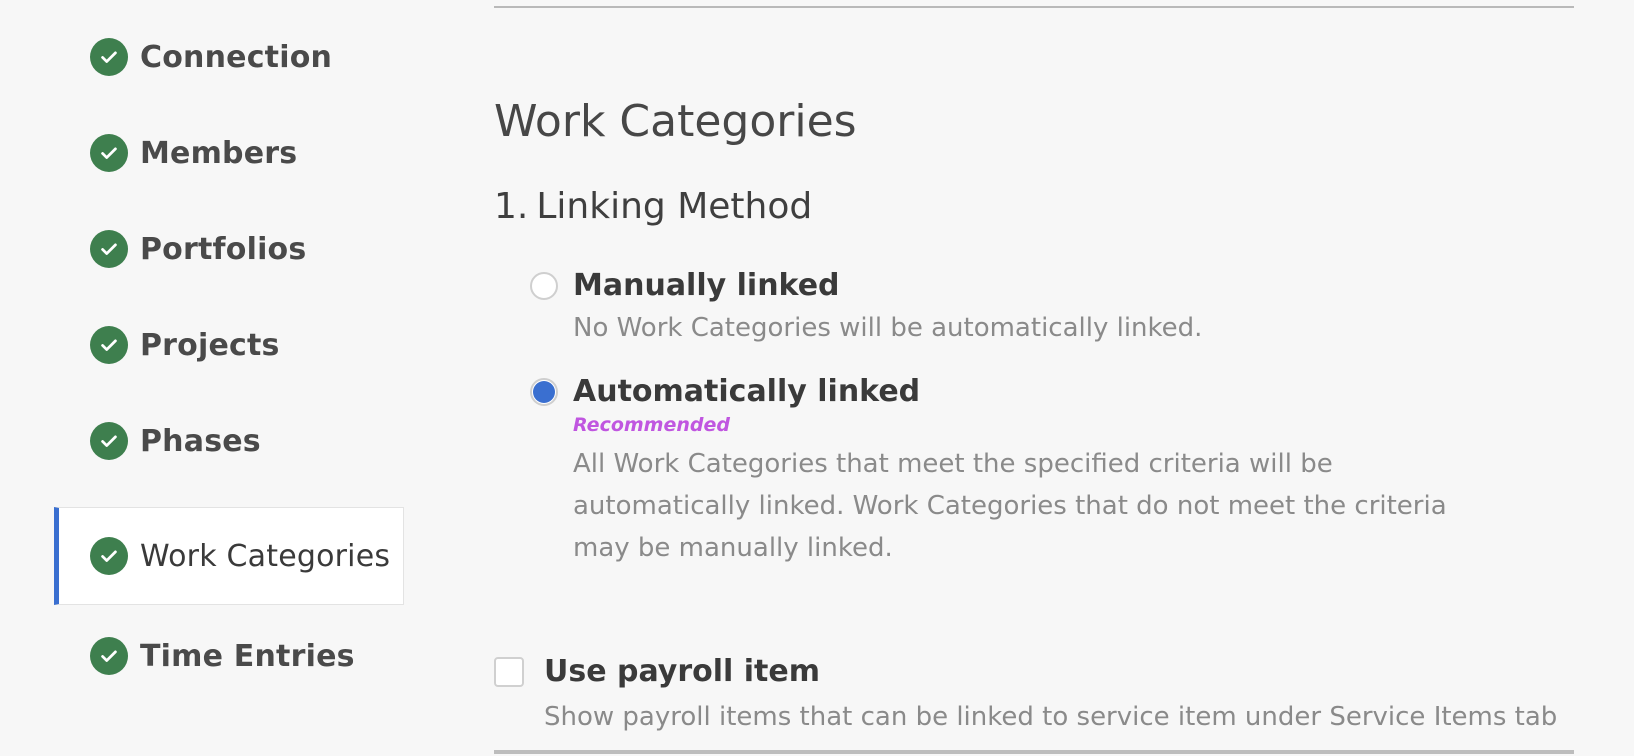 This screenshot has height=756, width=1634. I want to click on sidebar-item-label: Connection, so click(236, 57).